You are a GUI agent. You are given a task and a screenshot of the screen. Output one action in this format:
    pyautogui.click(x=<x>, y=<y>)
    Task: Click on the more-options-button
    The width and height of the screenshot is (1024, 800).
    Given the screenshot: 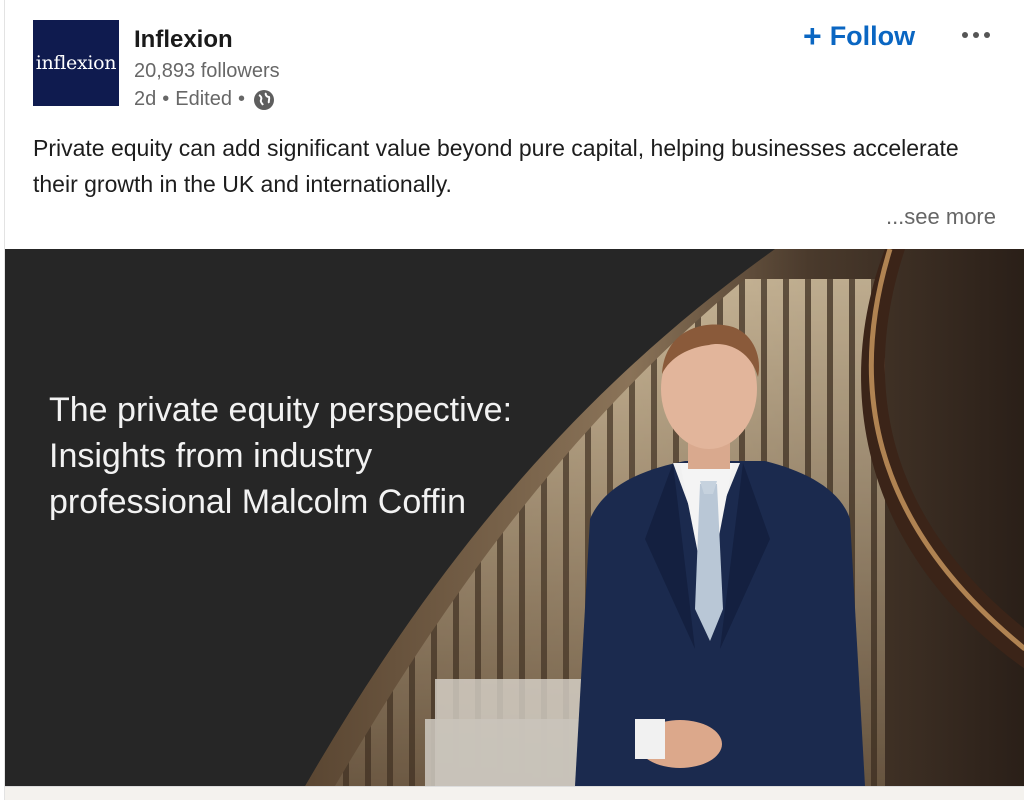 What is the action you would take?
    pyautogui.click(x=976, y=35)
    